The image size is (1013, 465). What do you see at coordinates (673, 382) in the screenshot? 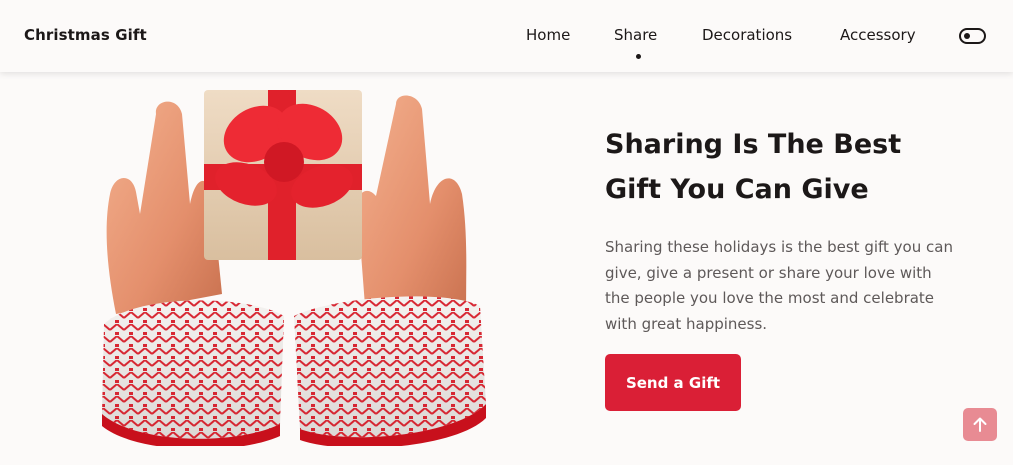
I see `send-gift-button: Send a Gift` at bounding box center [673, 382].